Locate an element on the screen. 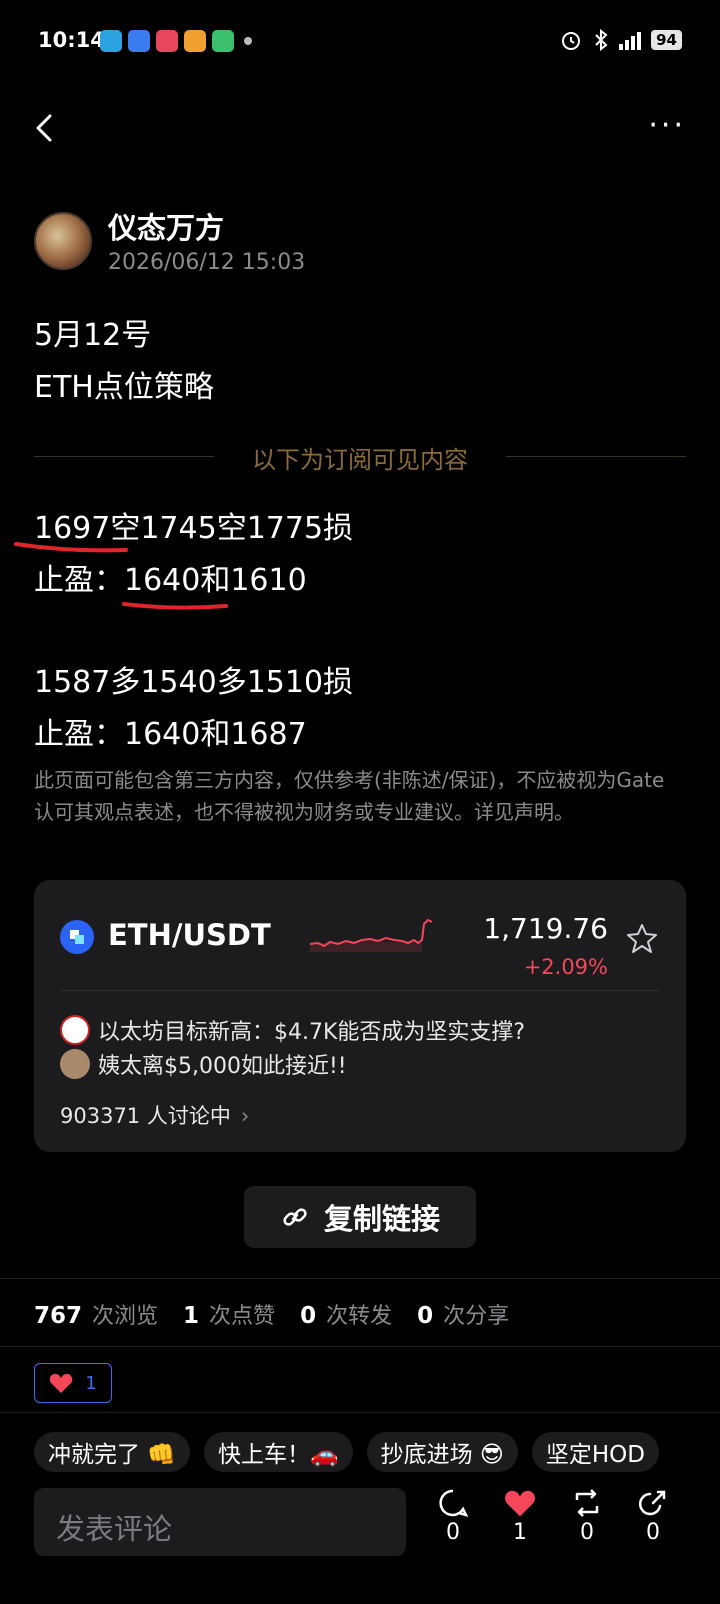 Image resolution: width=720 pixels, height=1604 pixels. price-sparkline is located at coordinates (371, 935).